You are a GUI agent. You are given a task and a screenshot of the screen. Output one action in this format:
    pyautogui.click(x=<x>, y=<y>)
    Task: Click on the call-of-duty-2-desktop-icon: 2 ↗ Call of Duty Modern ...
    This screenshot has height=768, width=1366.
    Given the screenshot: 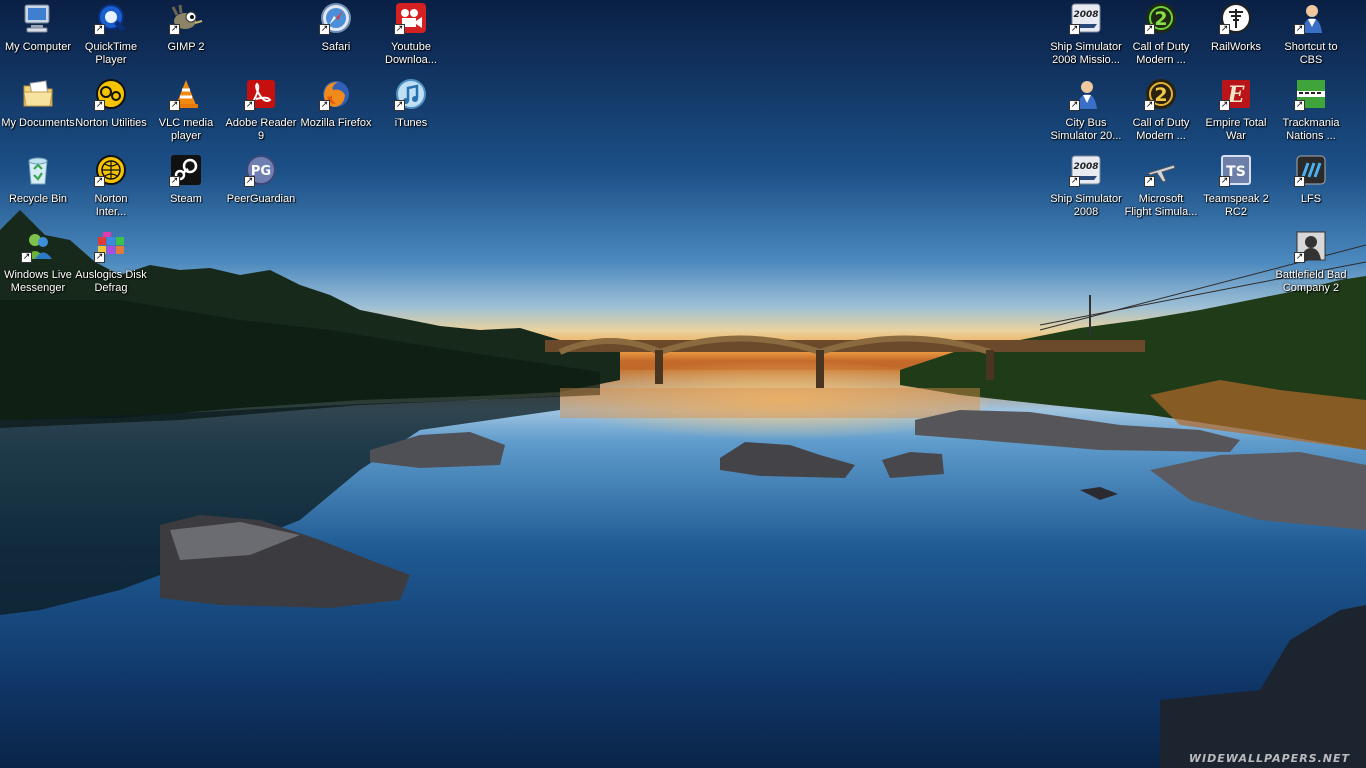 What is the action you would take?
    pyautogui.click(x=1161, y=113)
    